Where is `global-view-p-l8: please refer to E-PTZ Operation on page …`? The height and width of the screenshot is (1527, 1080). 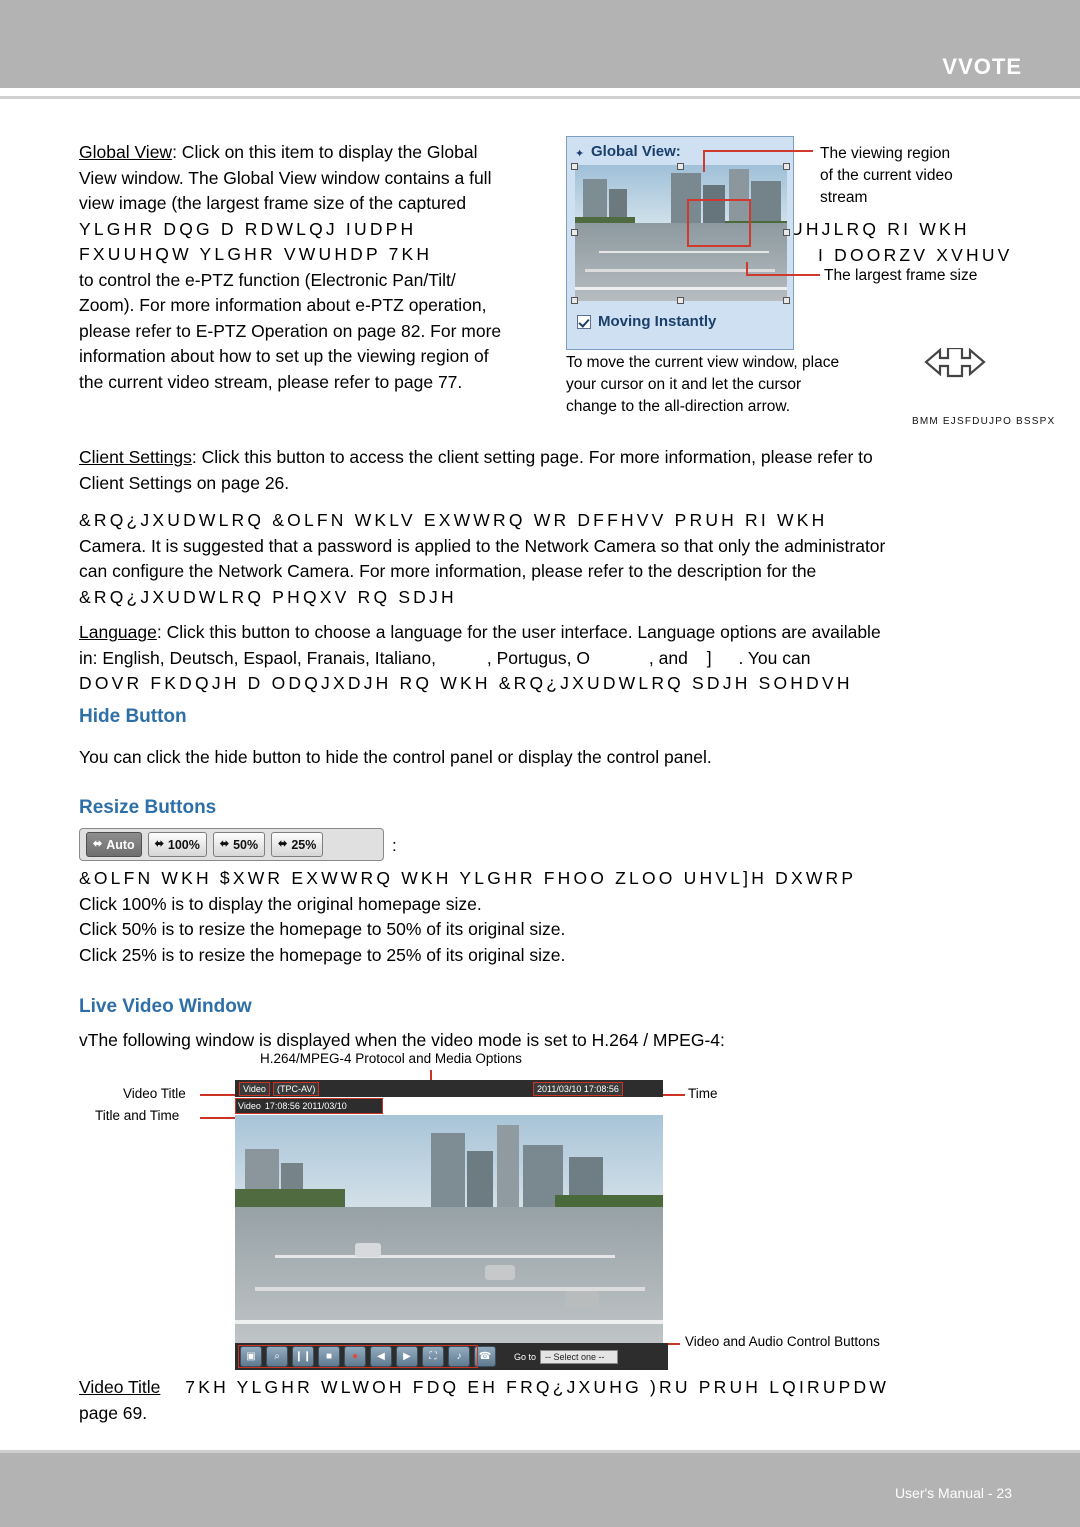
global-view-p-l8: please refer to E-PTZ Operation on page … is located at coordinates (290, 330).